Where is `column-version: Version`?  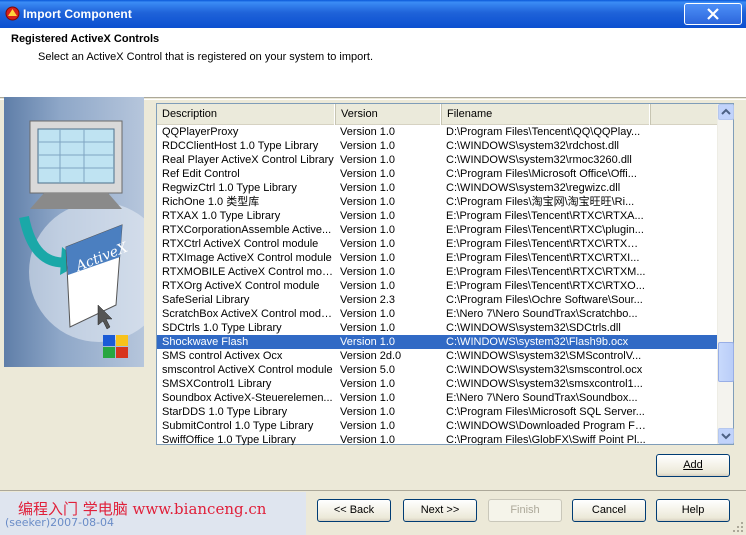
column-version: Version is located at coordinates (389, 114).